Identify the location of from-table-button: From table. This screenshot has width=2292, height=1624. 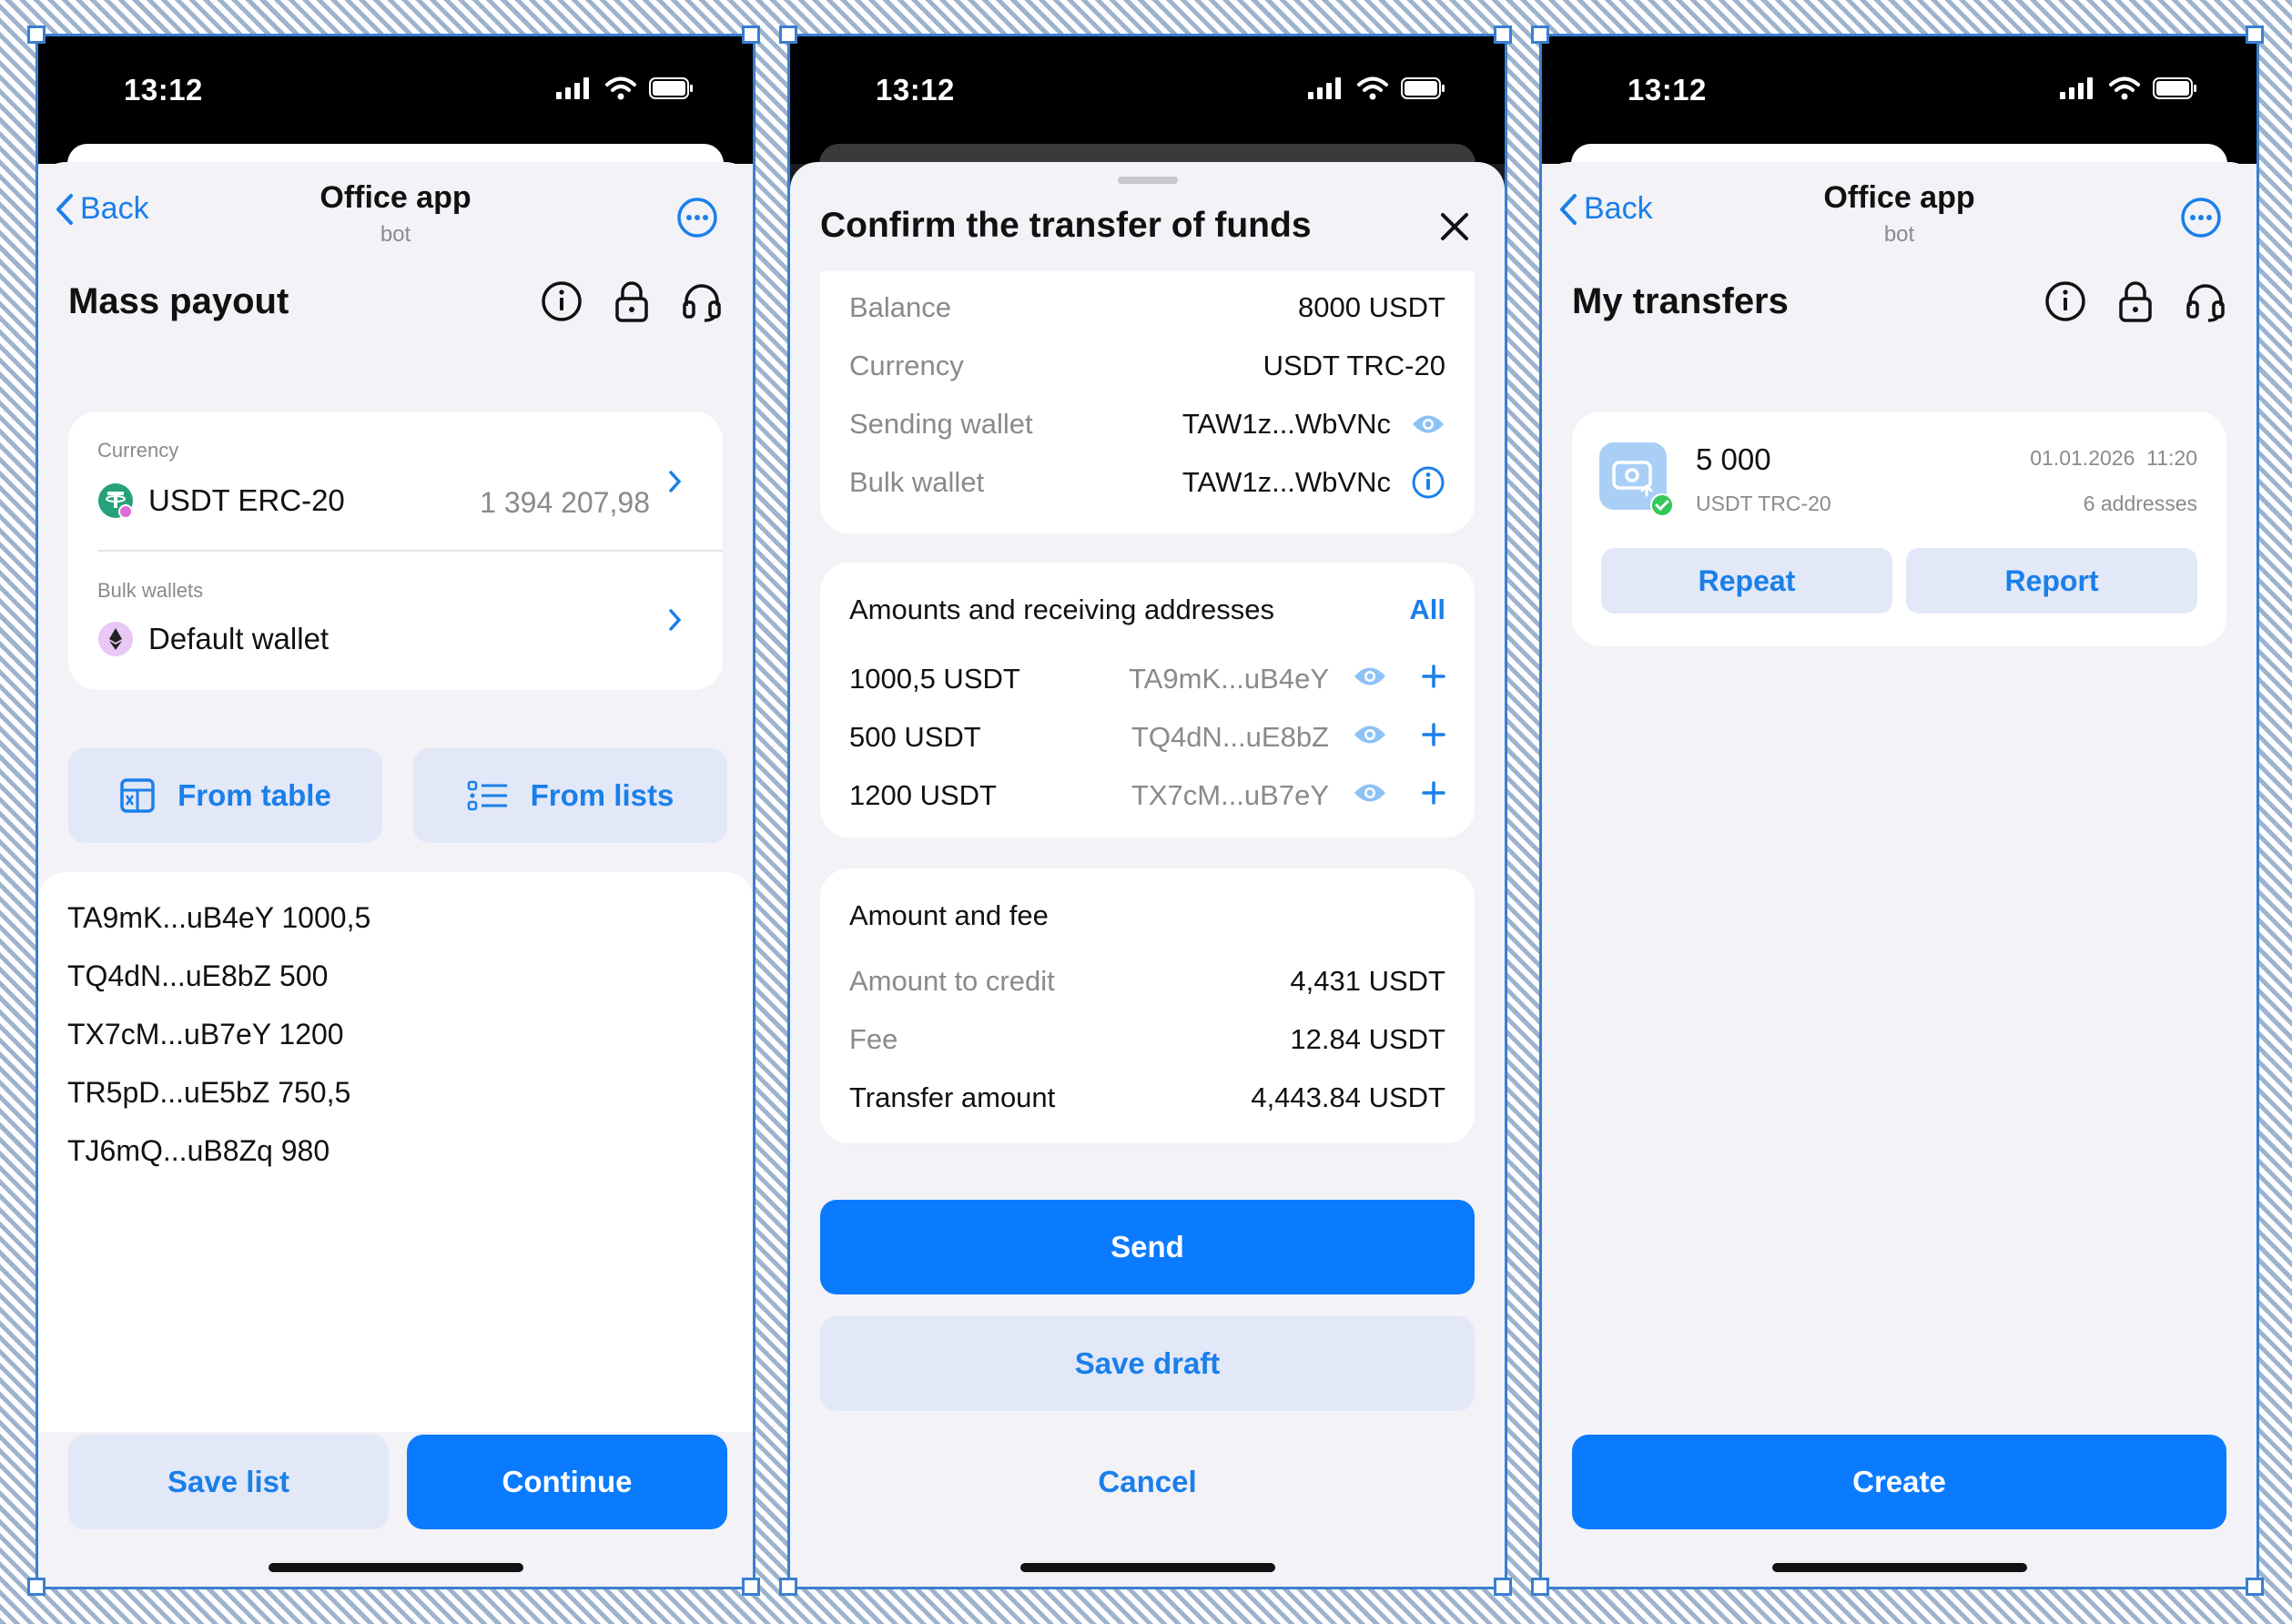
(225, 795).